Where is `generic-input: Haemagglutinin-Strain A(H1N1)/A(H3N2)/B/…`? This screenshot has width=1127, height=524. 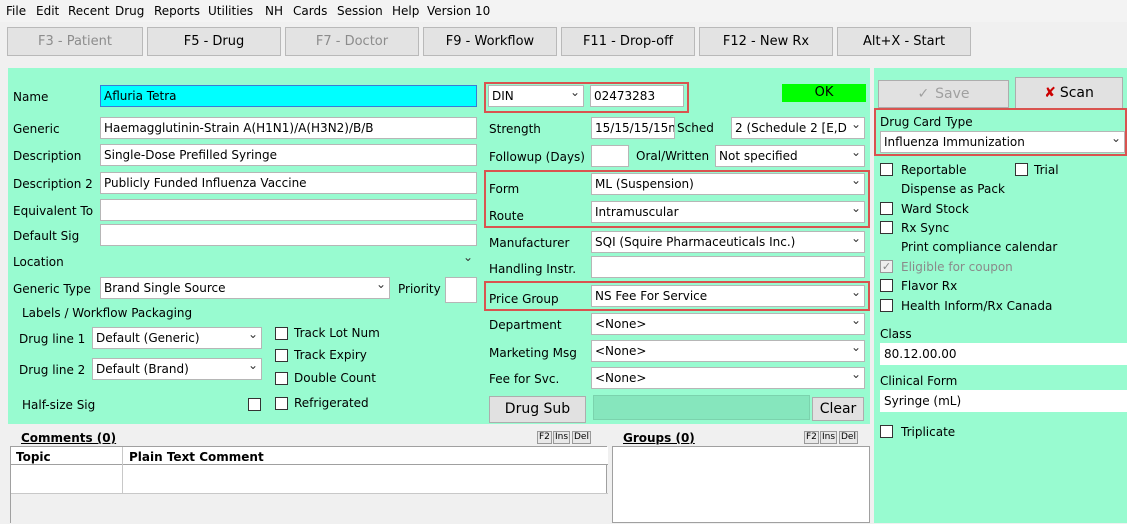 generic-input: Haemagglutinin-Strain A(H1N1)/A(H3N2)/B/… is located at coordinates (288, 128).